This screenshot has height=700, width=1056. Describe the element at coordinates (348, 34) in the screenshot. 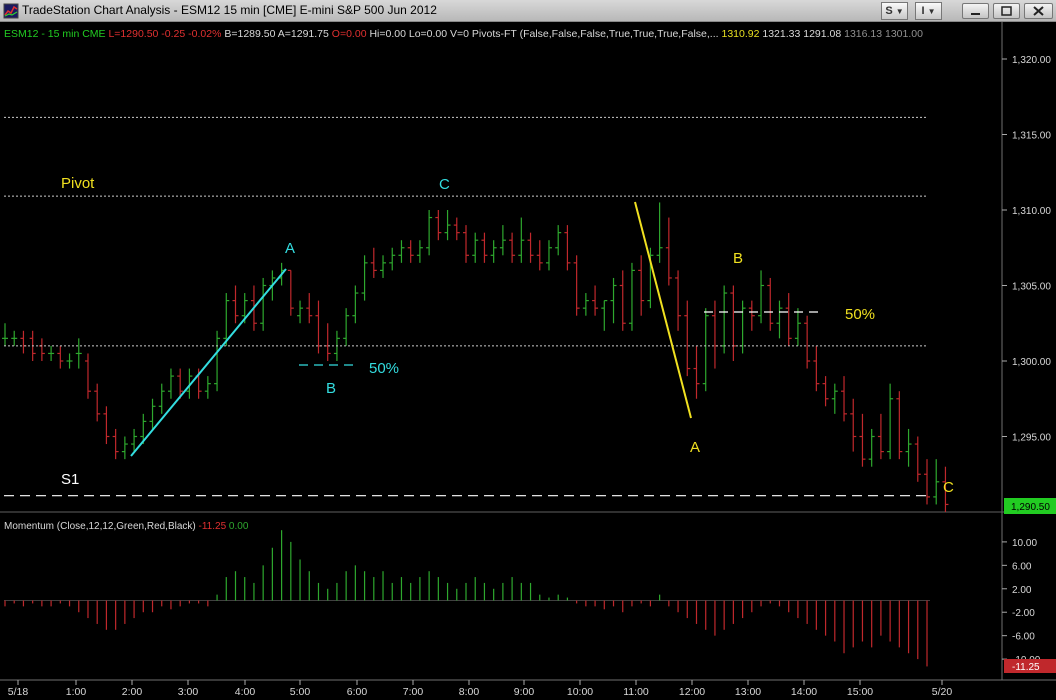

I see `status-field: O=0.00` at that location.